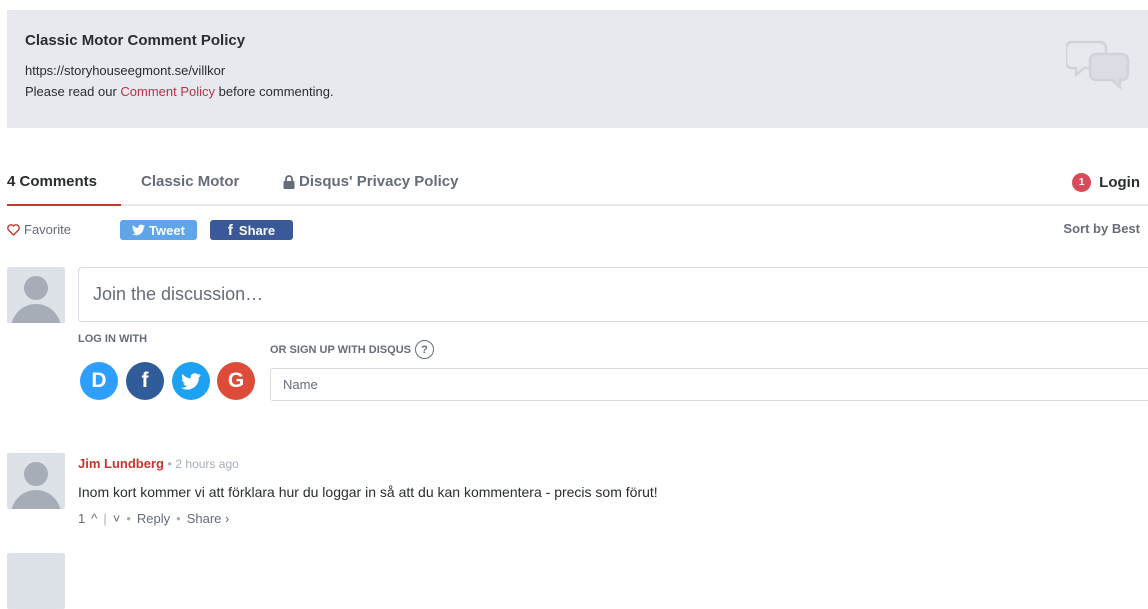  I want to click on discussion-actions: Favorite Tweet f Share Sort by Best, so click(577, 231).